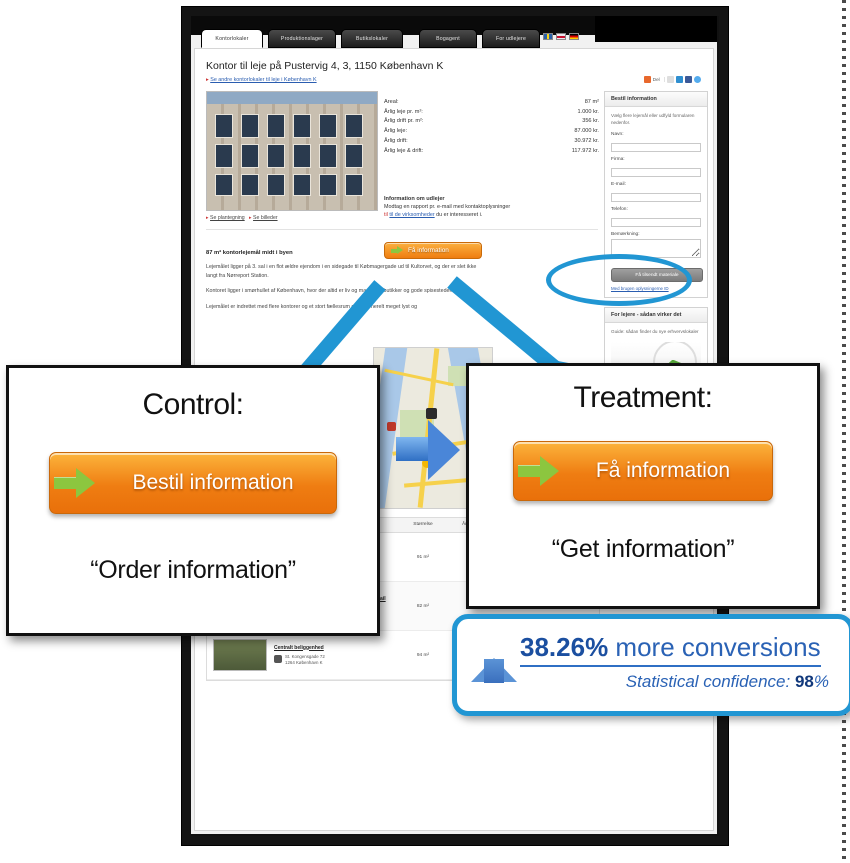  What do you see at coordinates (656, 315) in the screenshot?
I see `guide-card-header: For lejere - sådan virker det` at bounding box center [656, 315].